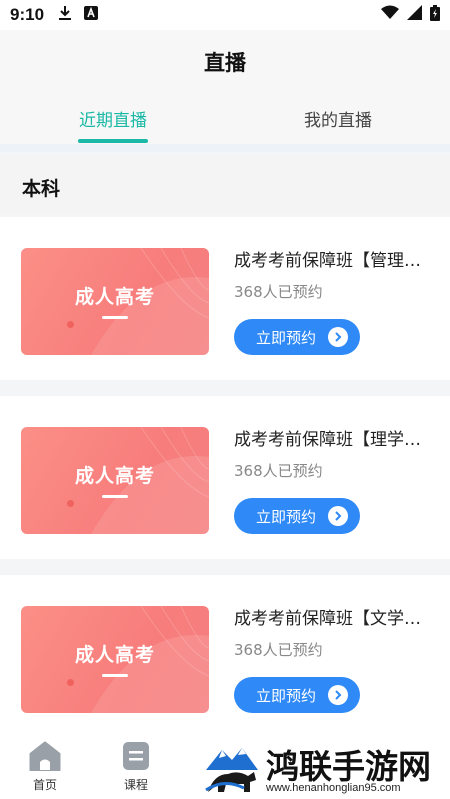 This screenshot has width=450, height=799. What do you see at coordinates (338, 118) in the screenshot?
I see `tab-my-live: 我的直播` at bounding box center [338, 118].